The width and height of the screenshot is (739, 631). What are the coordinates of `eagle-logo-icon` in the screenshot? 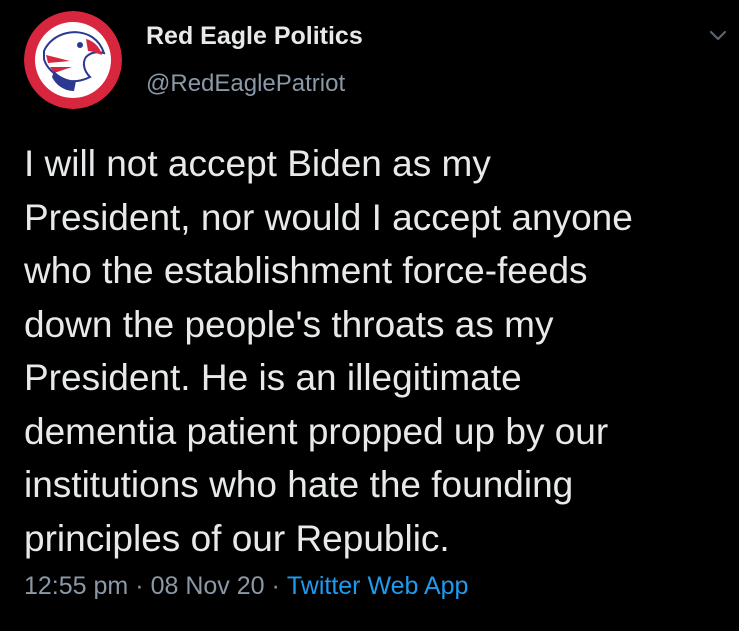 It's located at (73, 60).